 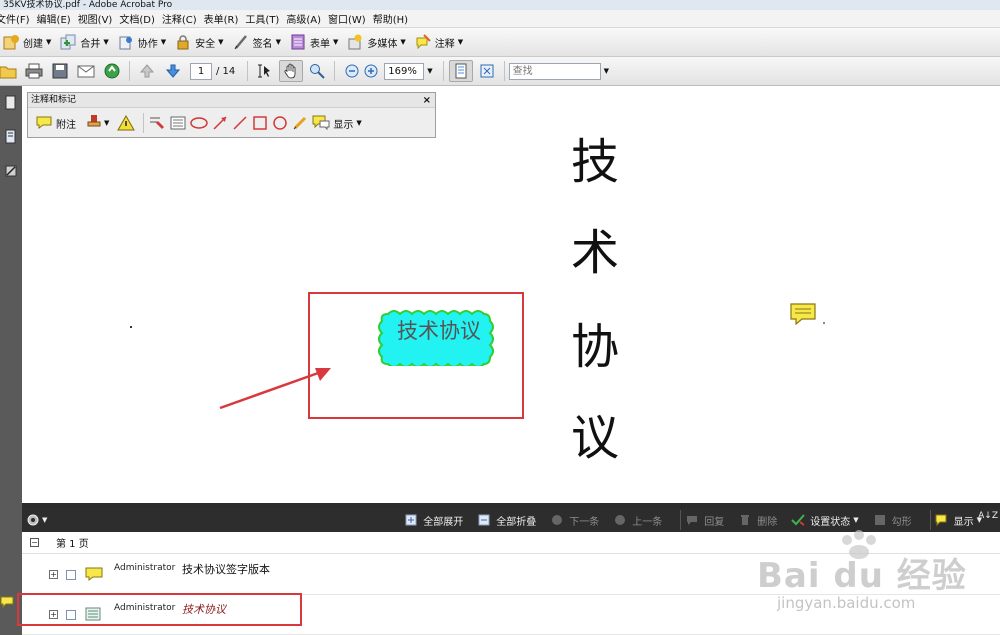 What do you see at coordinates (825, 520) in the screenshot?
I see `set-status-button: 设置状态 ▼` at bounding box center [825, 520].